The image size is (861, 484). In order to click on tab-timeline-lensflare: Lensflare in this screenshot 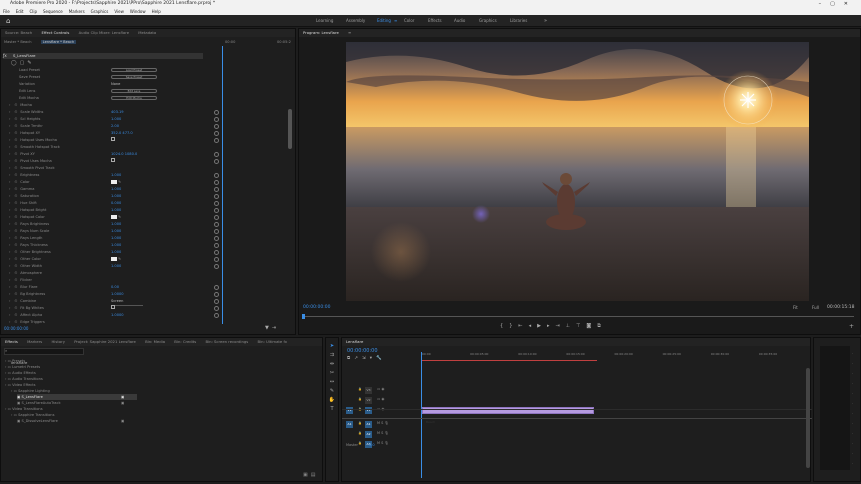, I will do `click(354, 342)`.